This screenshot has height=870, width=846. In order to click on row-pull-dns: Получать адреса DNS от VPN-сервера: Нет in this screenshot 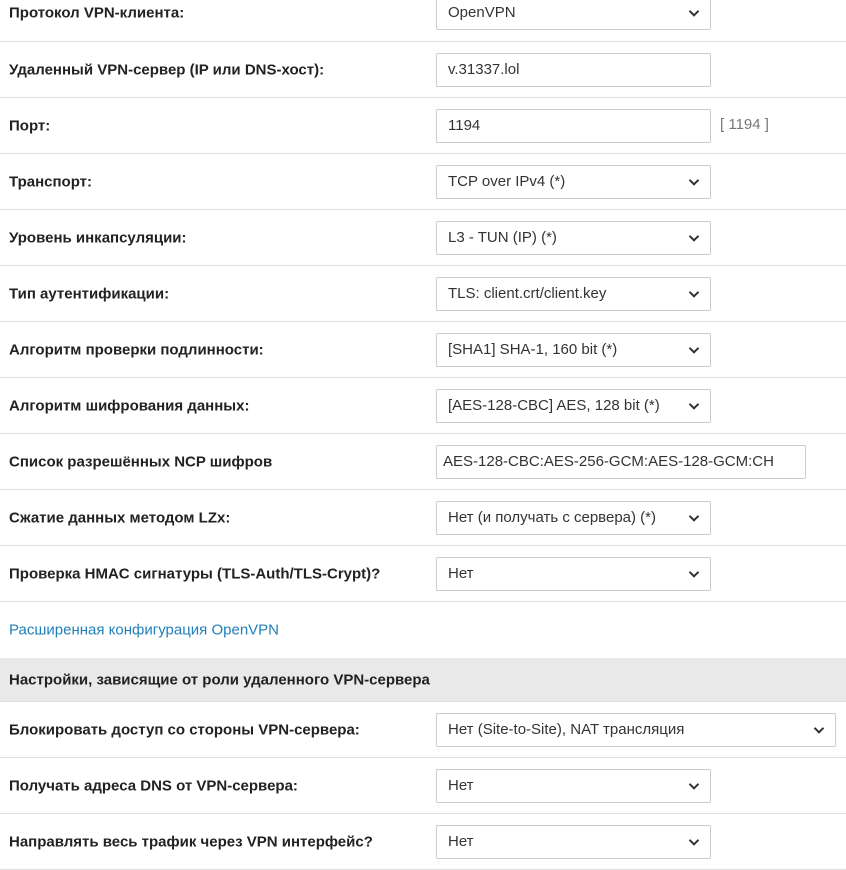, I will do `click(423, 786)`.